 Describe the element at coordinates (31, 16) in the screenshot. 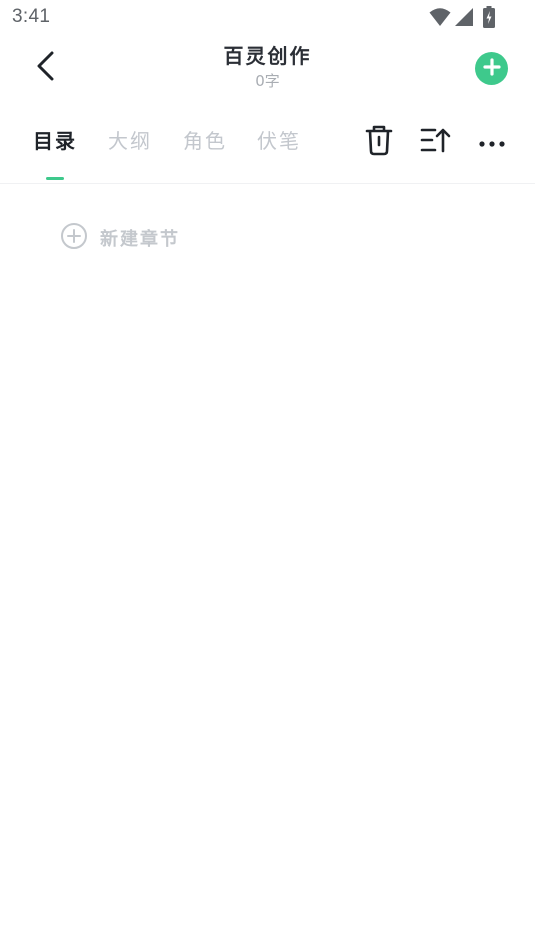

I see `status-time: 3:41` at that location.